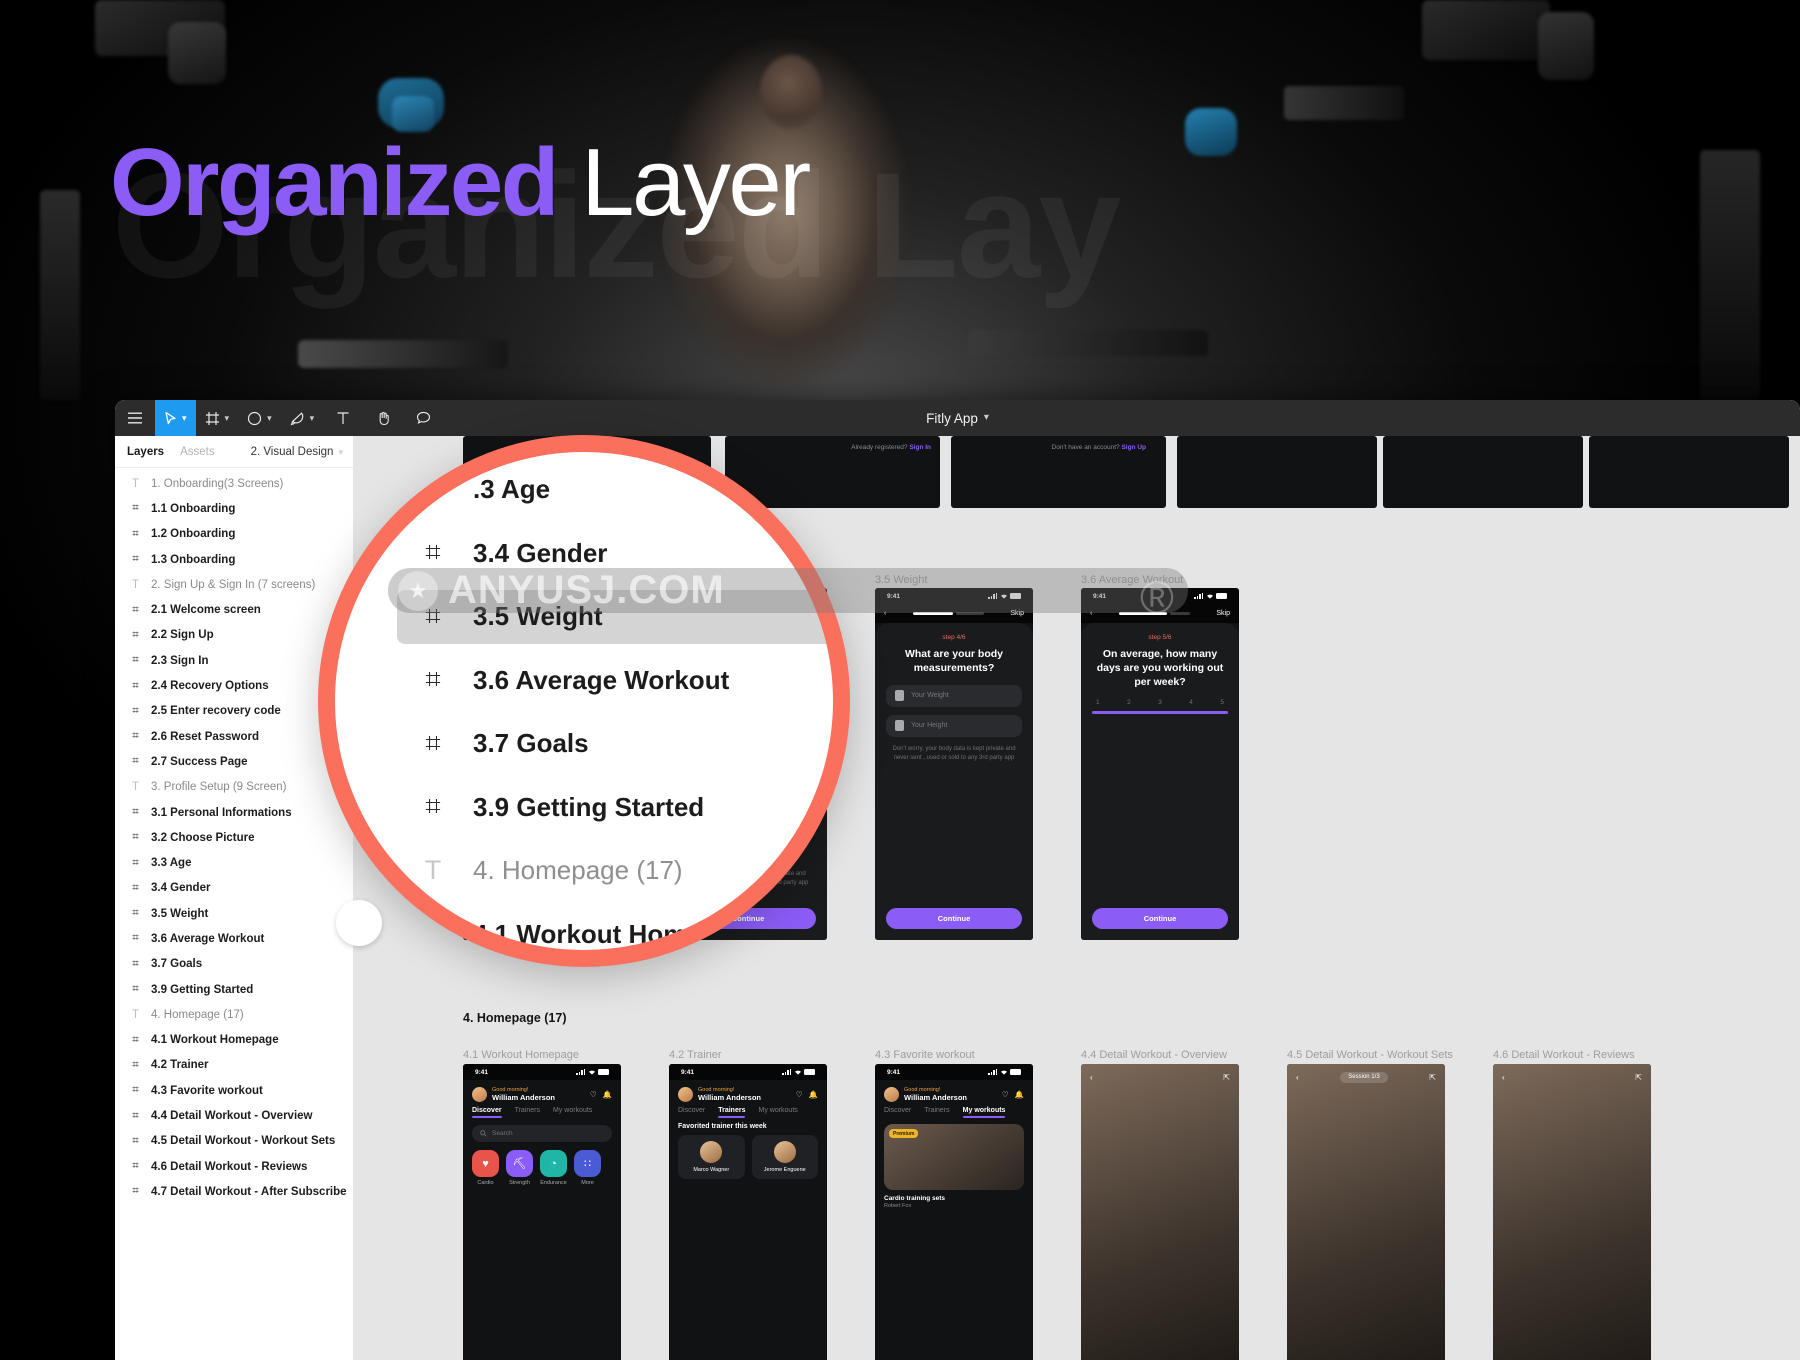 Image resolution: width=1800 pixels, height=1360 pixels. What do you see at coordinates (234, 812) in the screenshot?
I see `layer-row: ⌗ 3.1 Personal Informations` at bounding box center [234, 812].